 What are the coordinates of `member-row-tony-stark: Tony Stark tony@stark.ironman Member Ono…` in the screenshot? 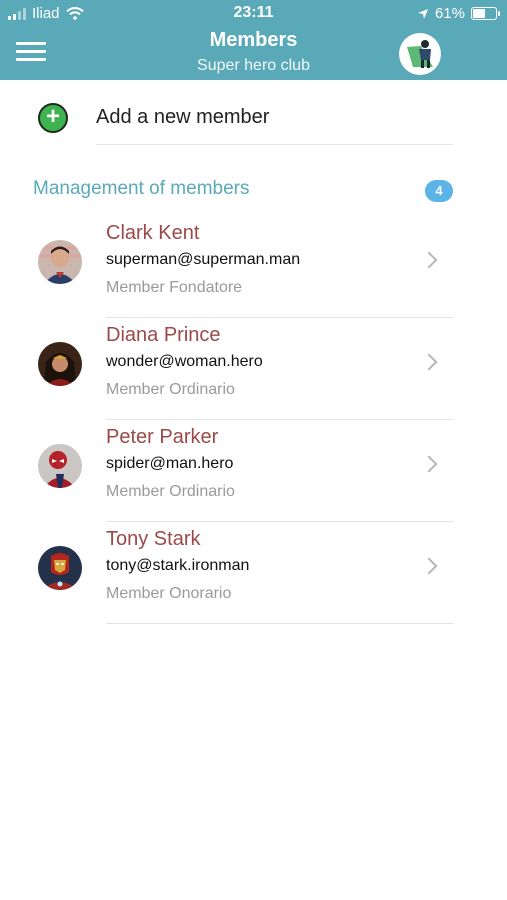 It's located at (253, 573).